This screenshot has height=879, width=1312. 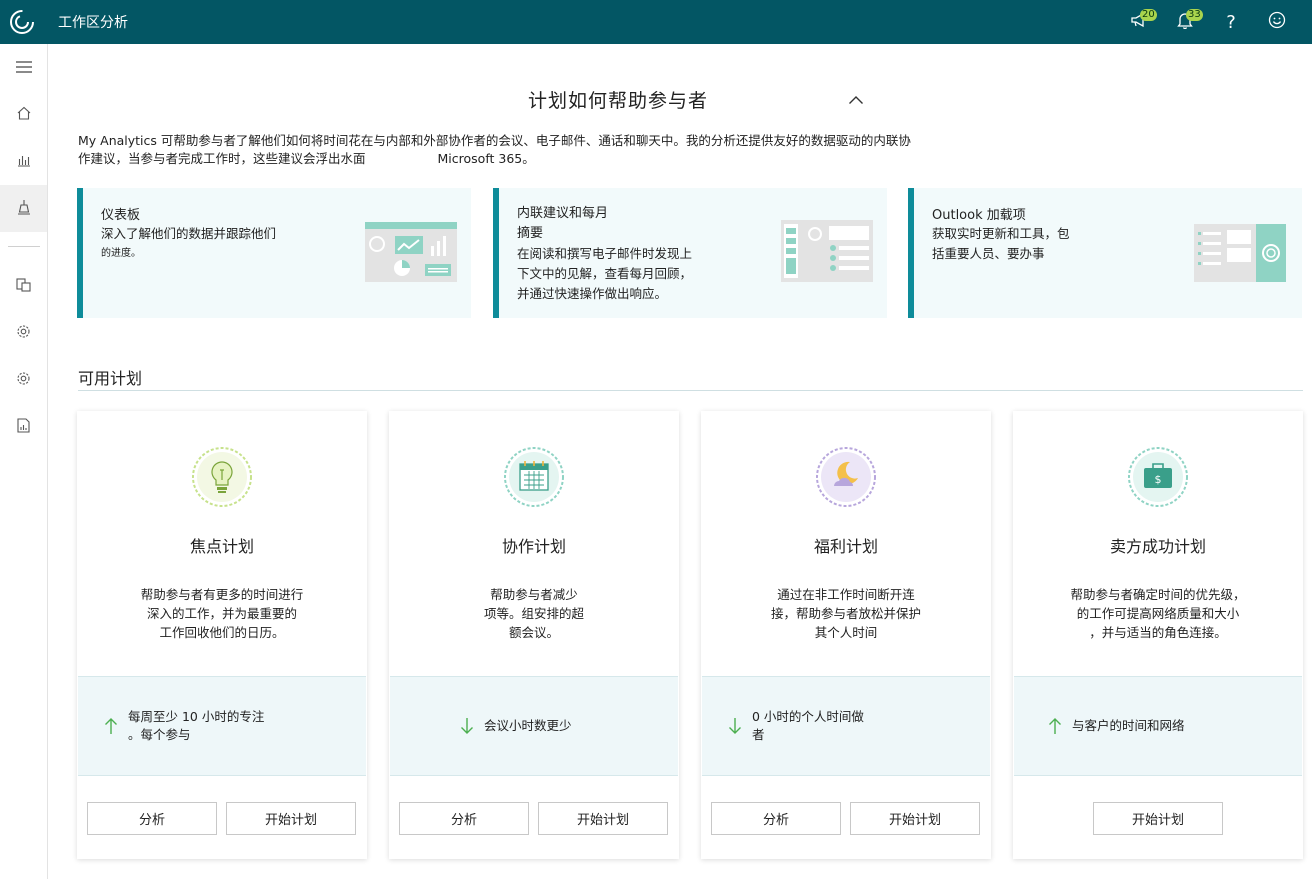 I want to click on plan-desc-line: 深入的工作，并为最重要的, so click(x=221, y=613).